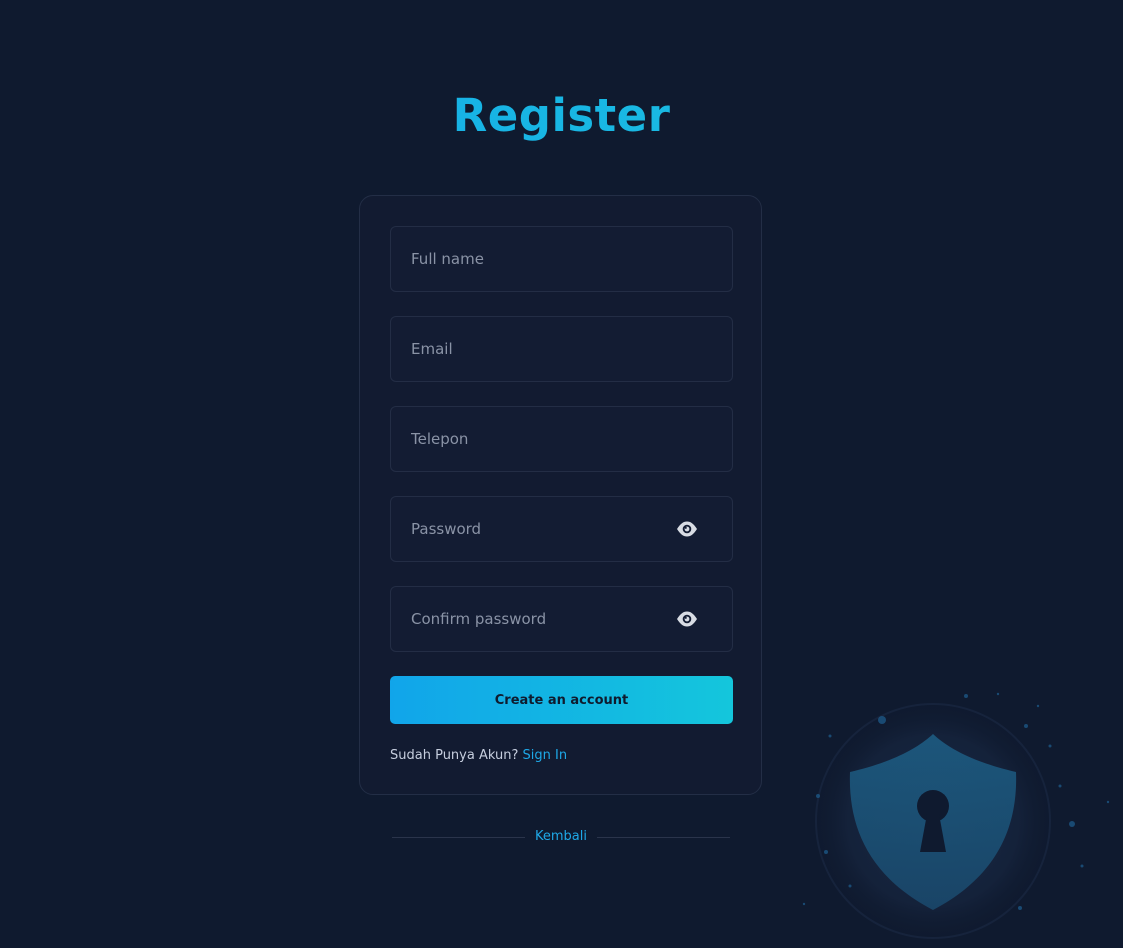 This screenshot has width=1123, height=948. What do you see at coordinates (561, 529) in the screenshot?
I see `password-field` at bounding box center [561, 529].